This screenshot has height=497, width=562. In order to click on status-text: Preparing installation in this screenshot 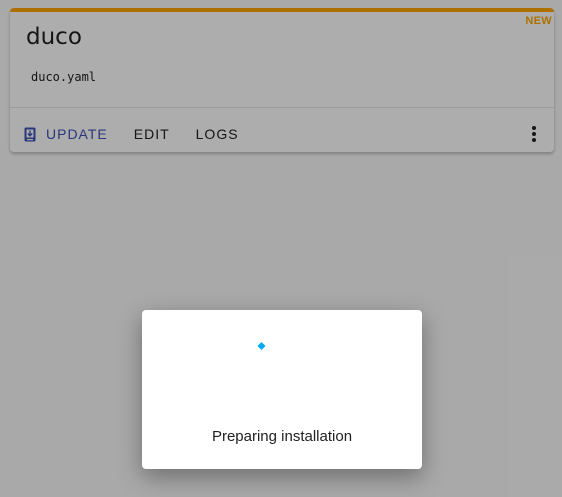, I will do `click(282, 436)`.